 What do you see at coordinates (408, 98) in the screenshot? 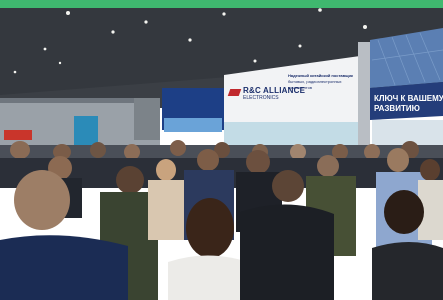
I see `slogan-line1: КЛЮЧ К ВАШЕМУ` at bounding box center [408, 98].